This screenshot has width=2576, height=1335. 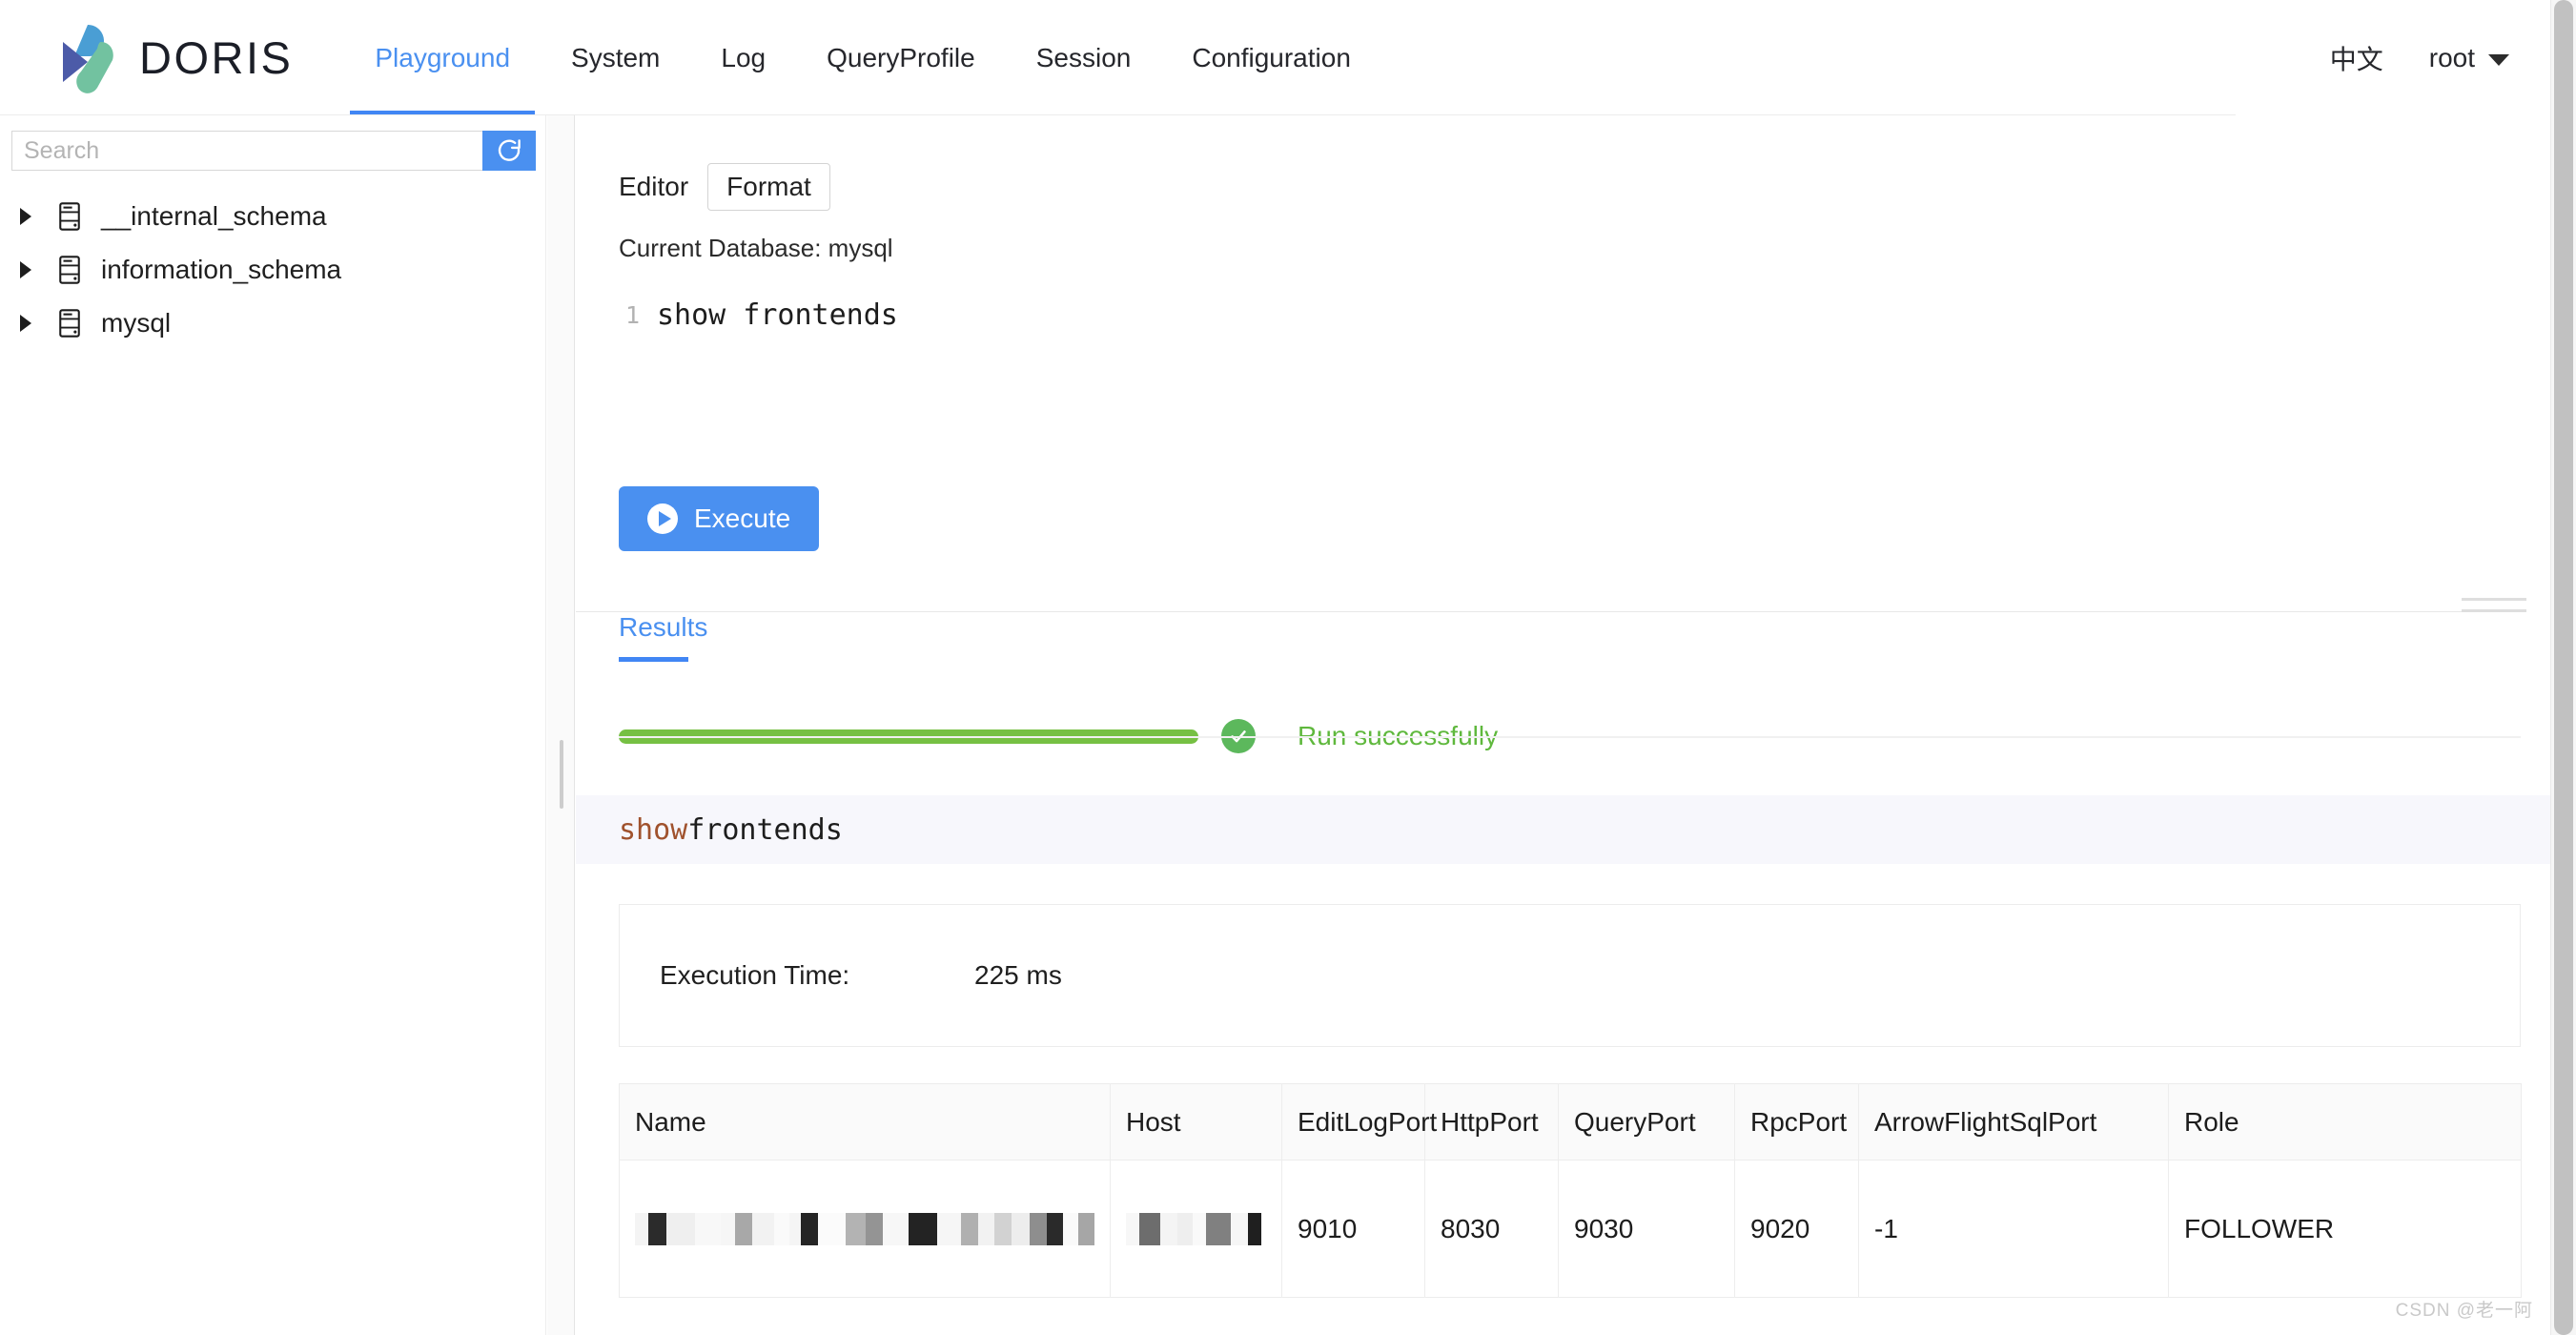 What do you see at coordinates (2013, 1121) in the screenshot?
I see `column-header-arrowflightsqlport: ArrowFlightSqlPort` at bounding box center [2013, 1121].